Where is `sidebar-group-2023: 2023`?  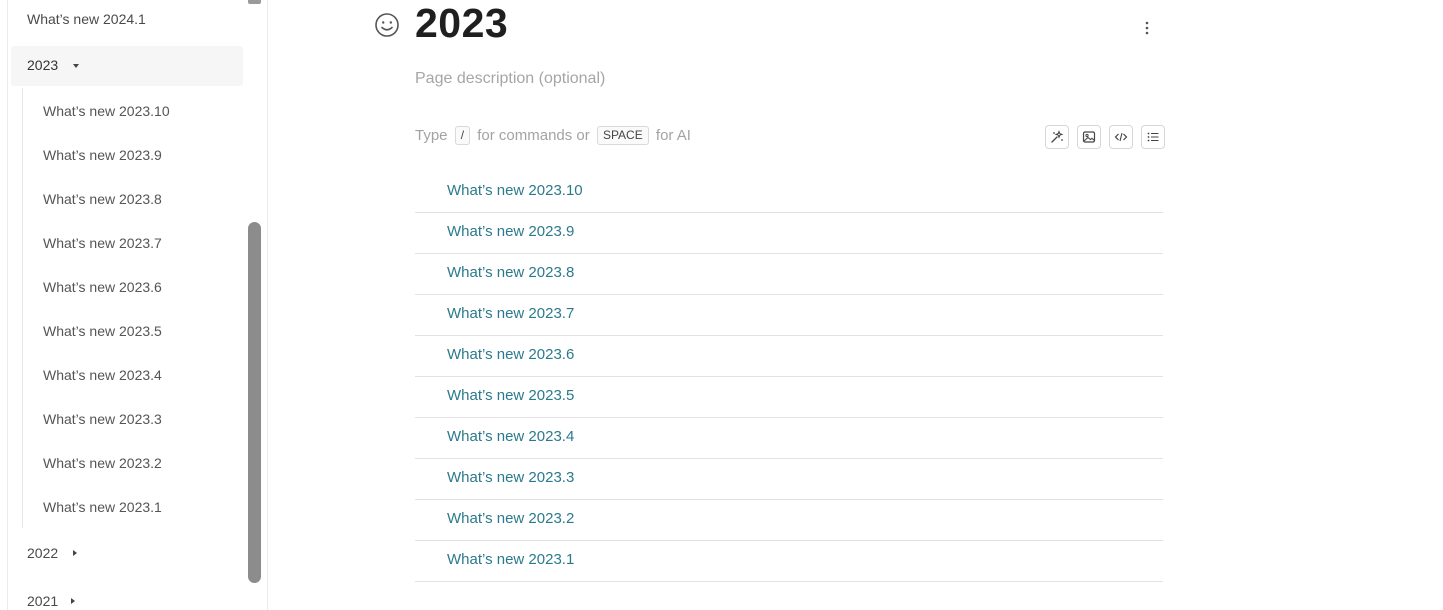
sidebar-group-2023: 2023 is located at coordinates (127, 66).